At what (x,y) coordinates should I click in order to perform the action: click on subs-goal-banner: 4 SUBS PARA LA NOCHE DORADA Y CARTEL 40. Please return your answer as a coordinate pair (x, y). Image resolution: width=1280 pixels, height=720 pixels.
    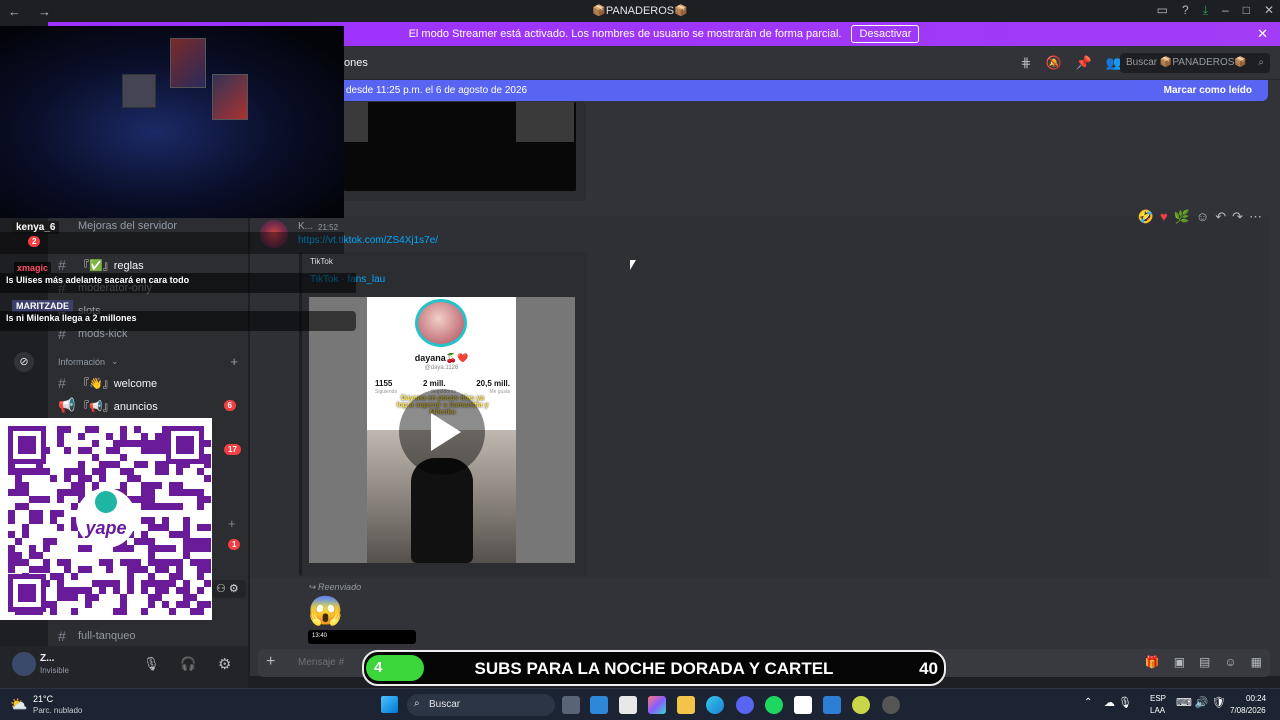
    Looking at the image, I should click on (654, 668).